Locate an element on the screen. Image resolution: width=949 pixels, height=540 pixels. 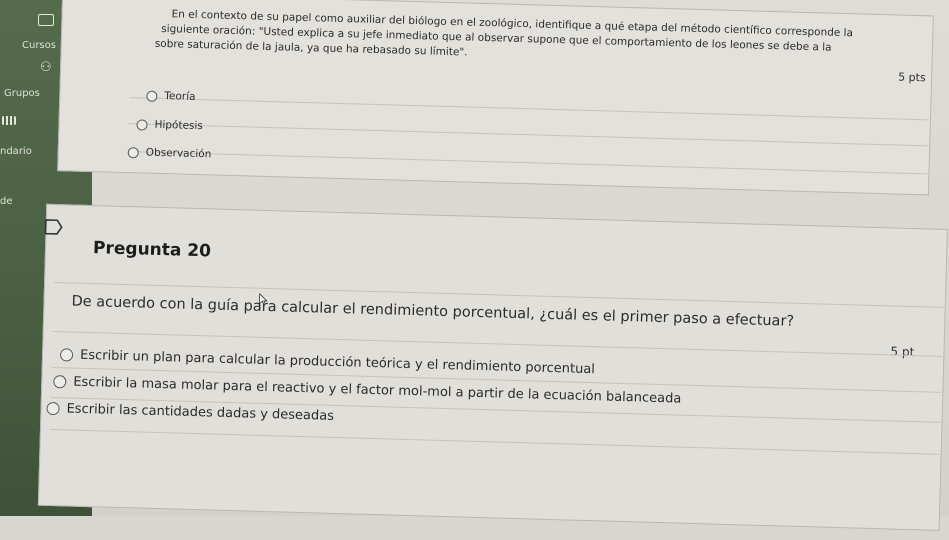
question-20-points: 5 pt is located at coordinates (902, 352).